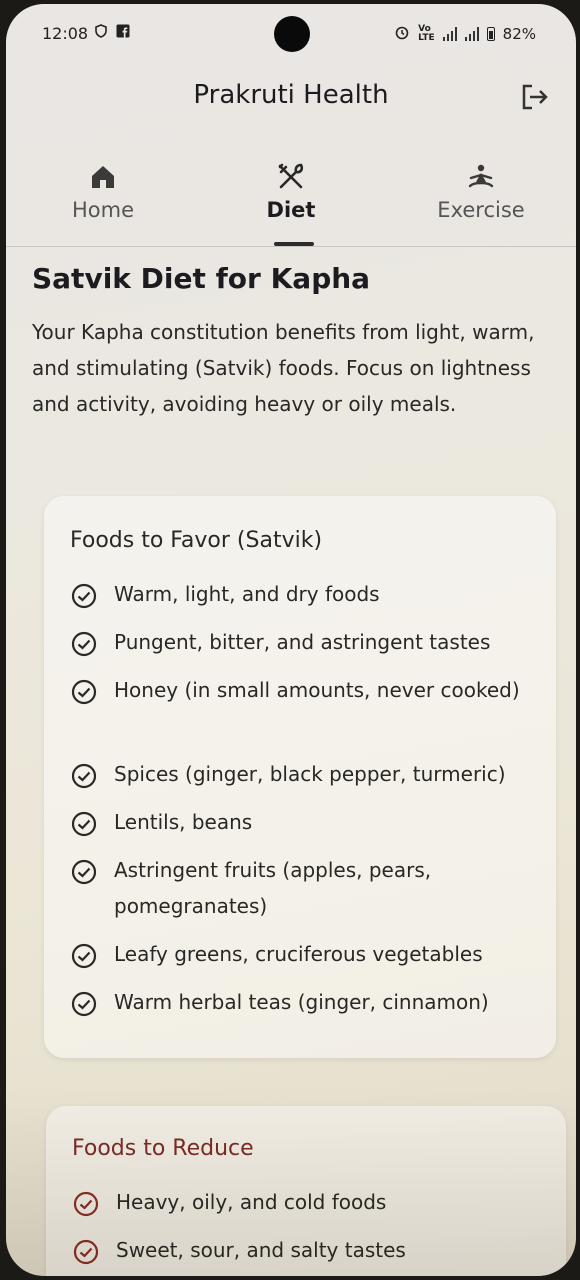 Image resolution: width=580 pixels, height=1280 pixels. Describe the element at coordinates (481, 176) in the screenshot. I see `meditation-icon` at that location.